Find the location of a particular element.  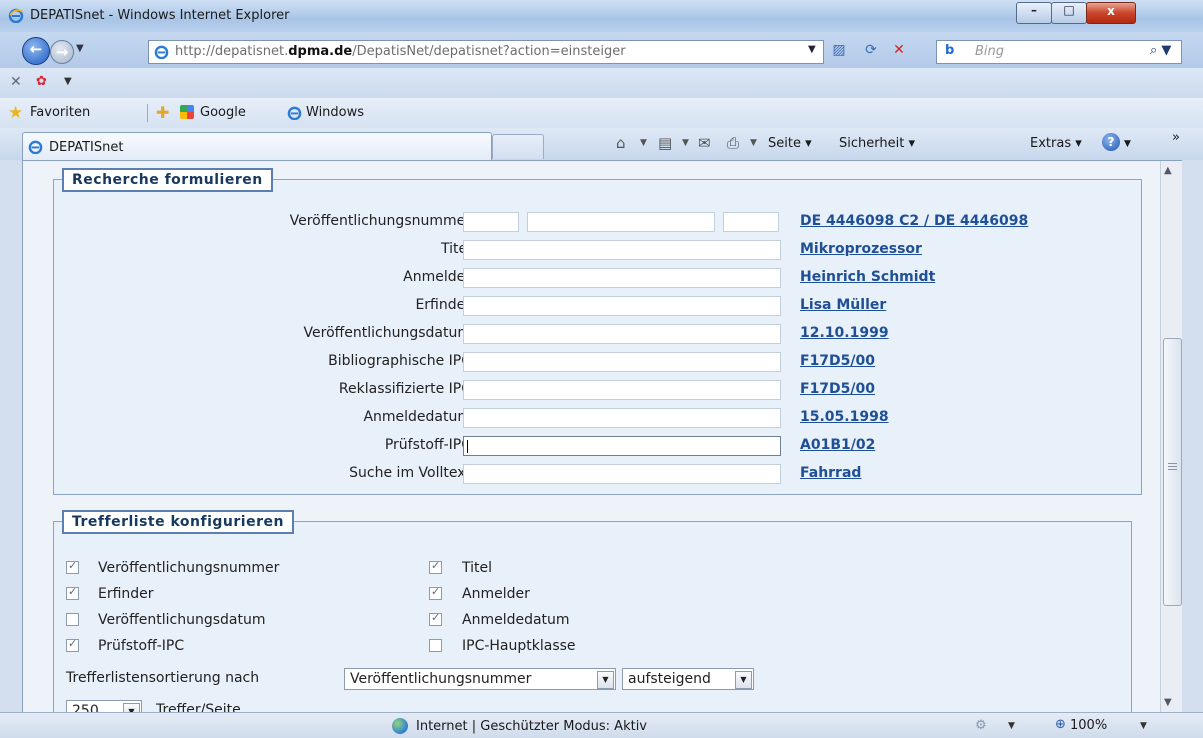

favorites-bar: ★ Favoriten ✚ Google Windows is located at coordinates (601, 113).